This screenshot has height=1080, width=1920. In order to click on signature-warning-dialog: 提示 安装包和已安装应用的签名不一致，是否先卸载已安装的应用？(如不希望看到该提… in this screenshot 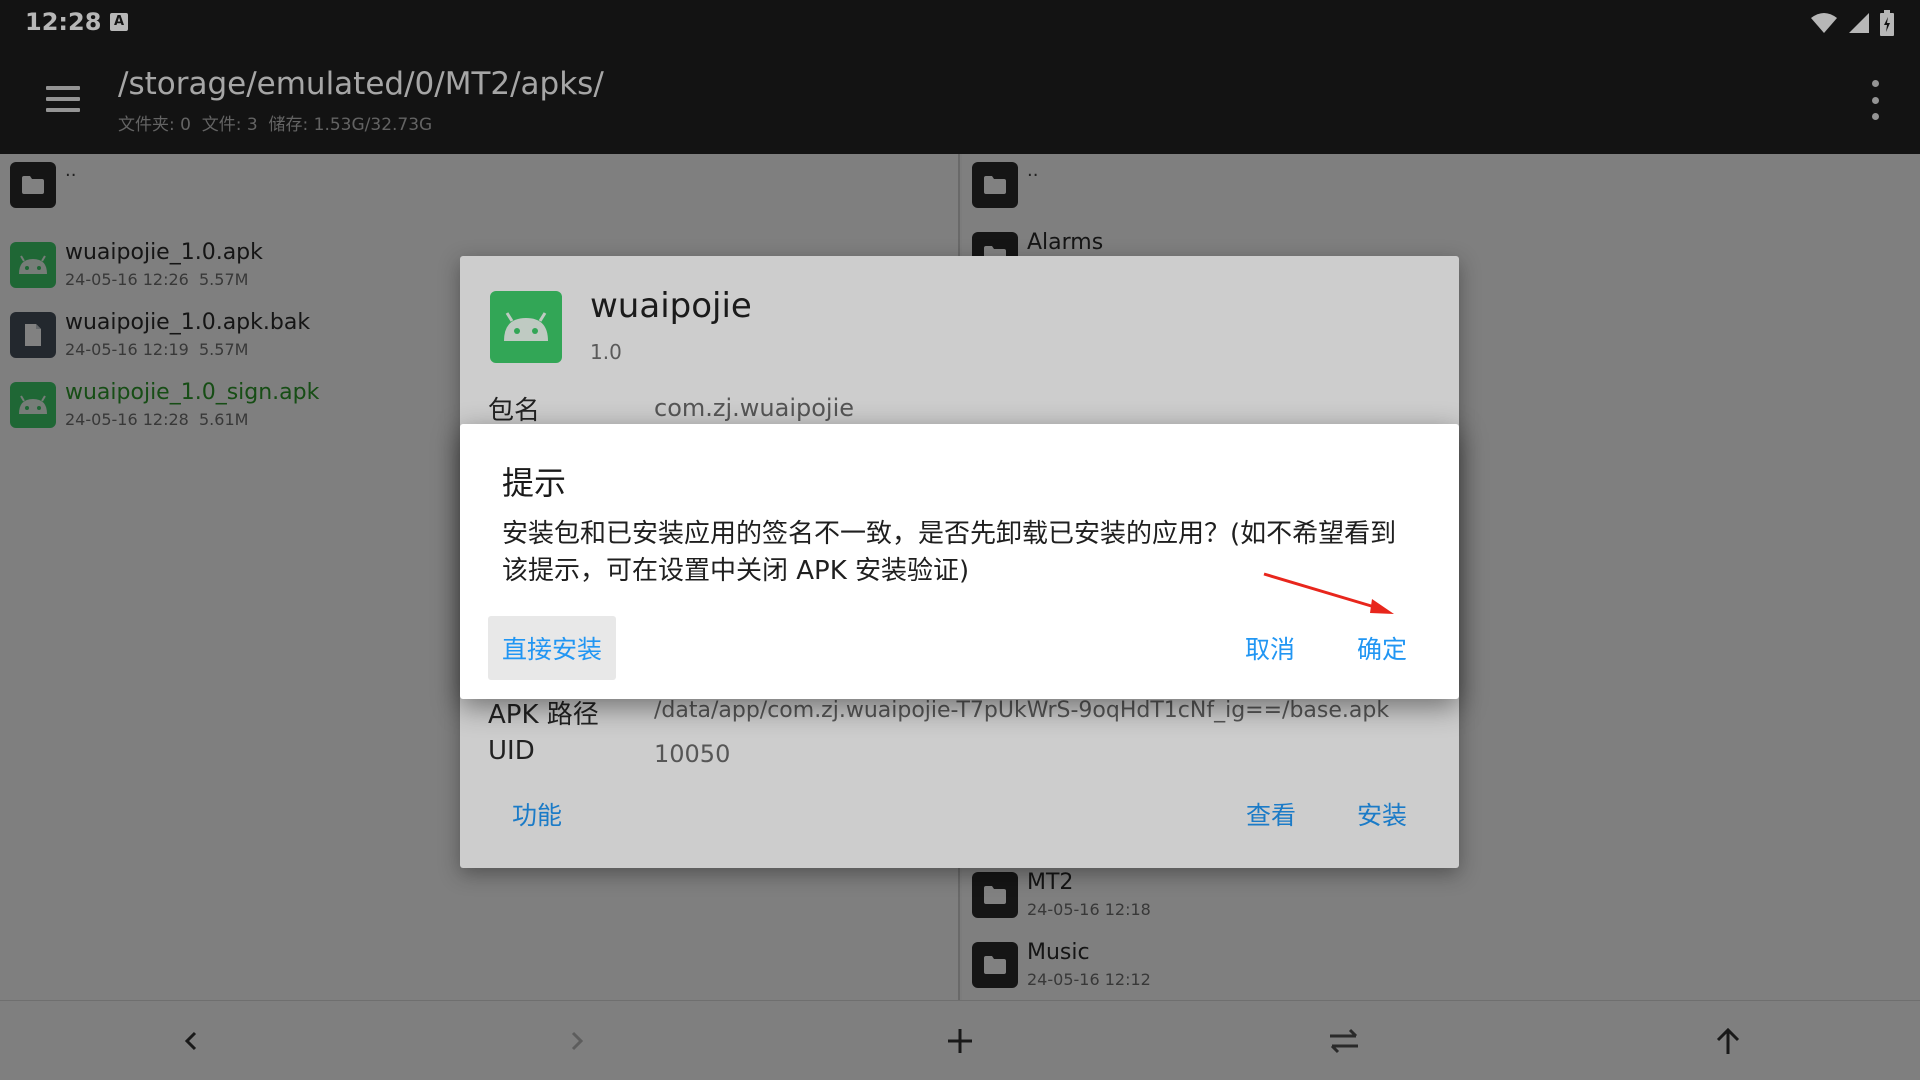, I will do `click(959, 561)`.